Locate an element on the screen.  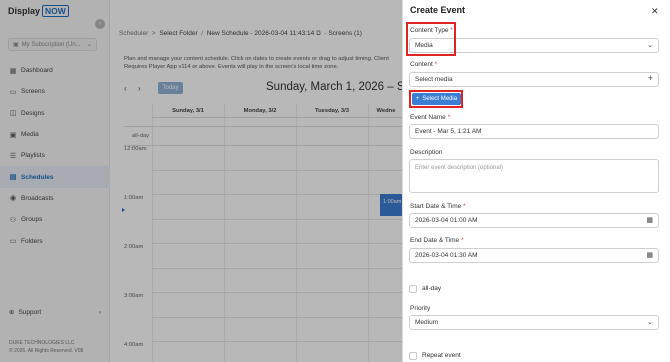
end-datetime-input: 2026-03-04 01:30 AM ▦ is located at coordinates (534, 255).